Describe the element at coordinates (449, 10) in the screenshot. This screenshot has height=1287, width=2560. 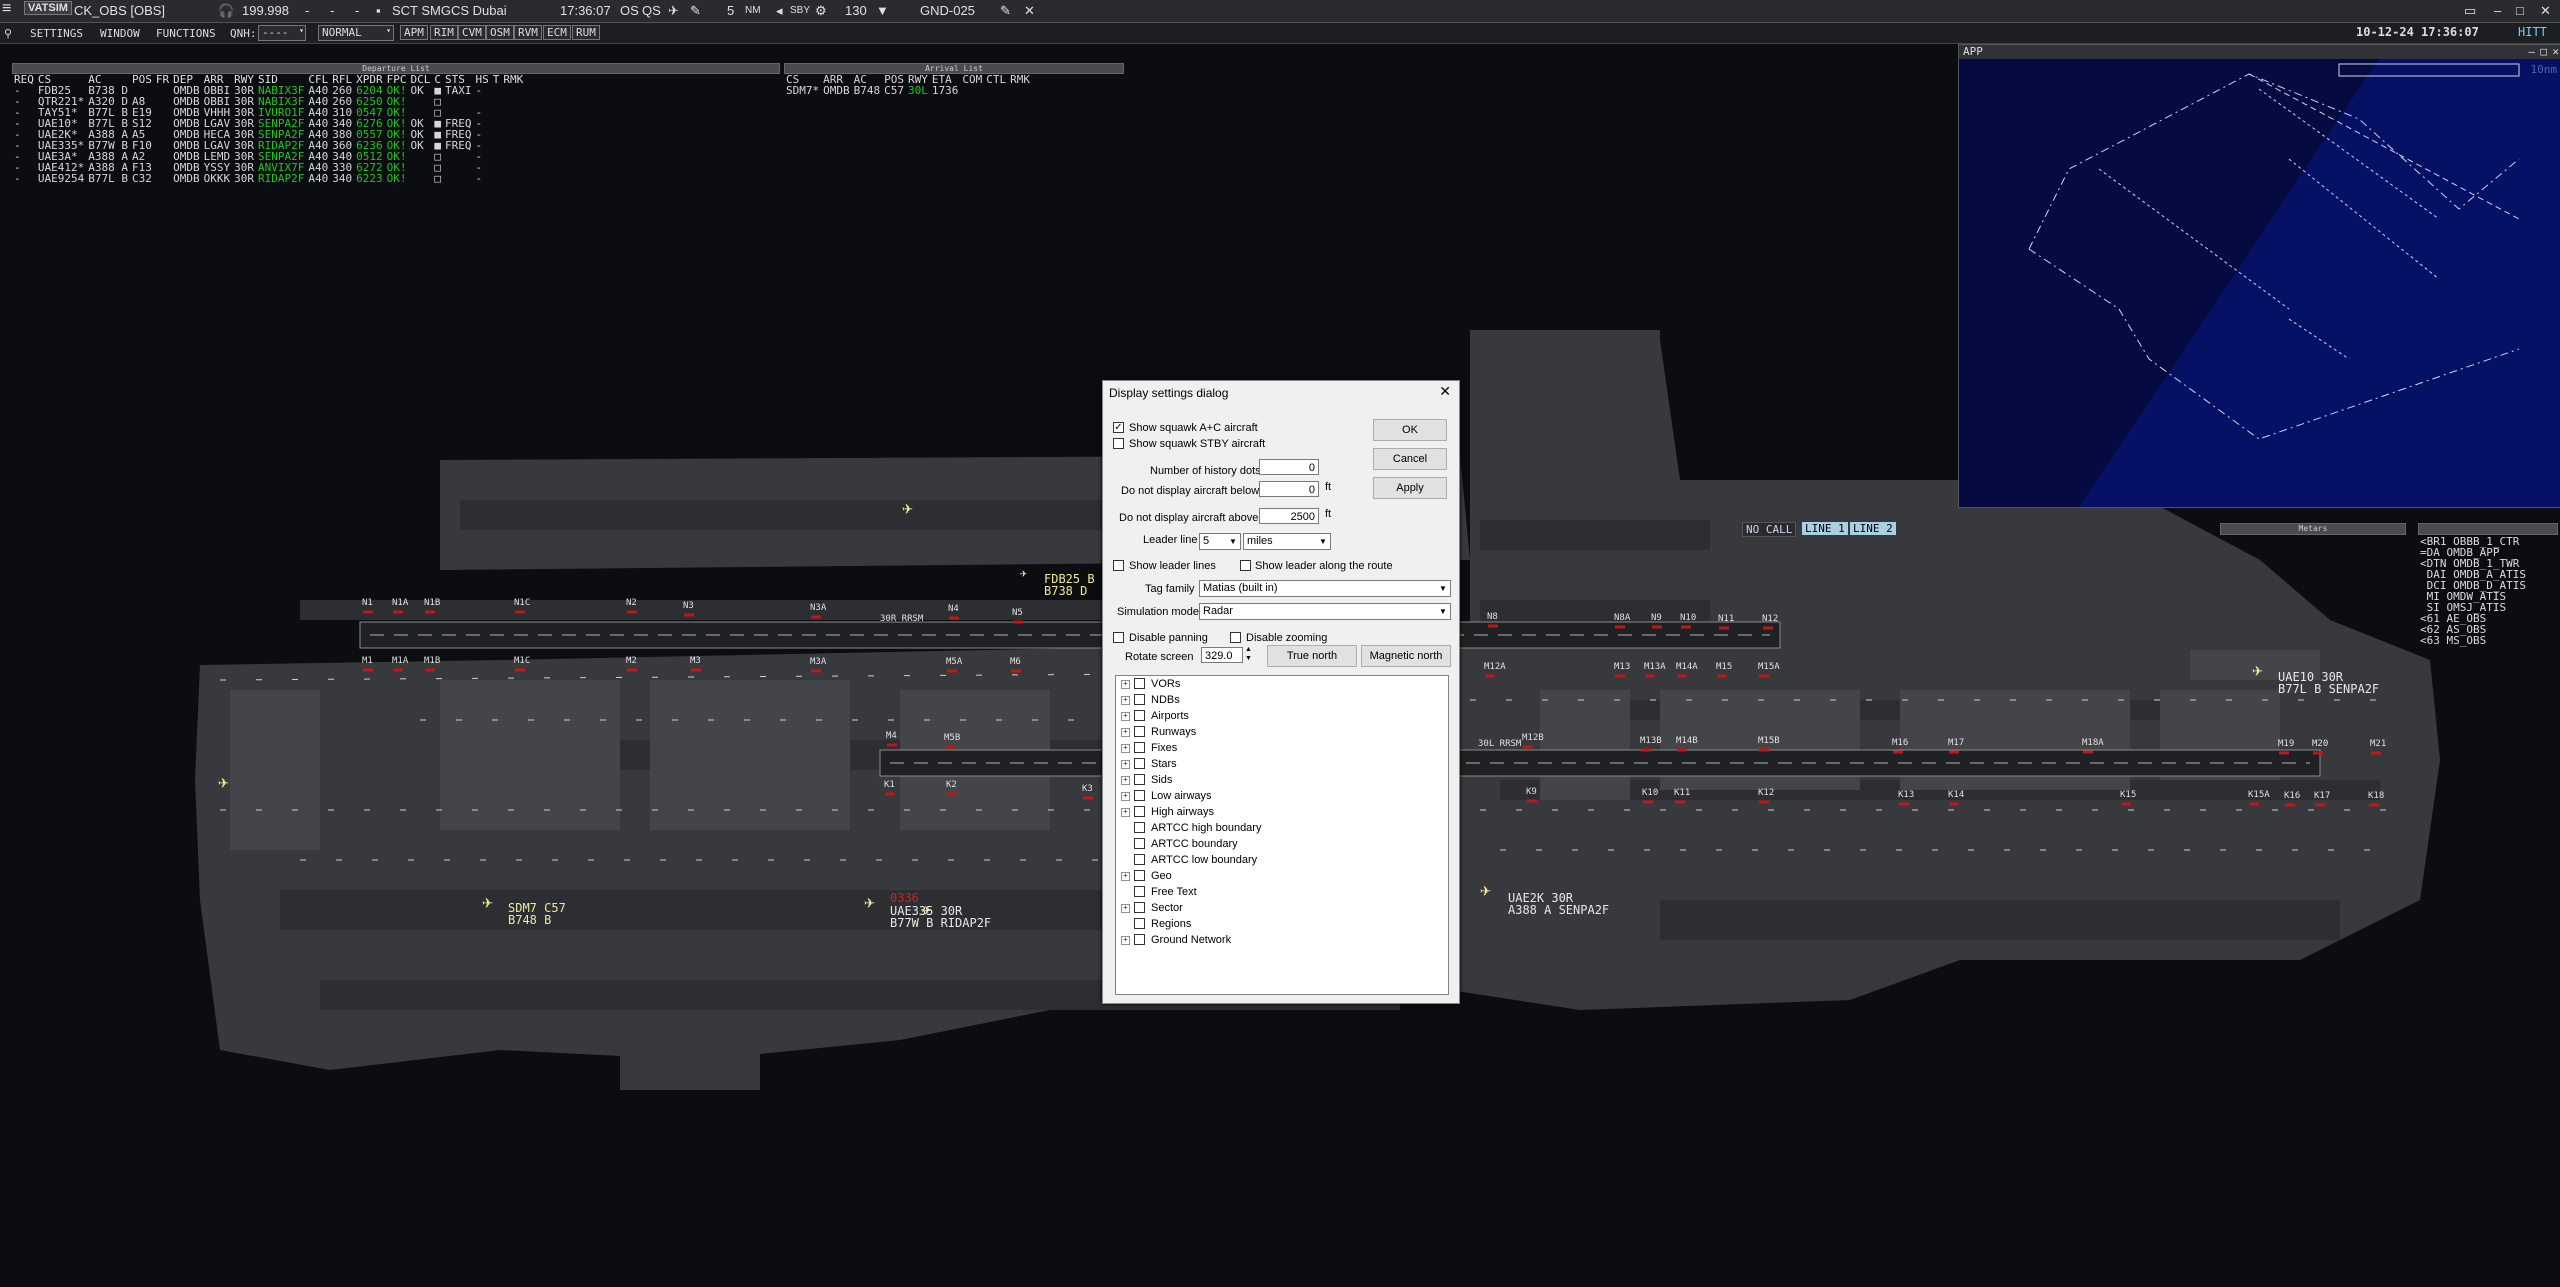
I see `sector-file-name: SCT SMGCS Dubai` at that location.